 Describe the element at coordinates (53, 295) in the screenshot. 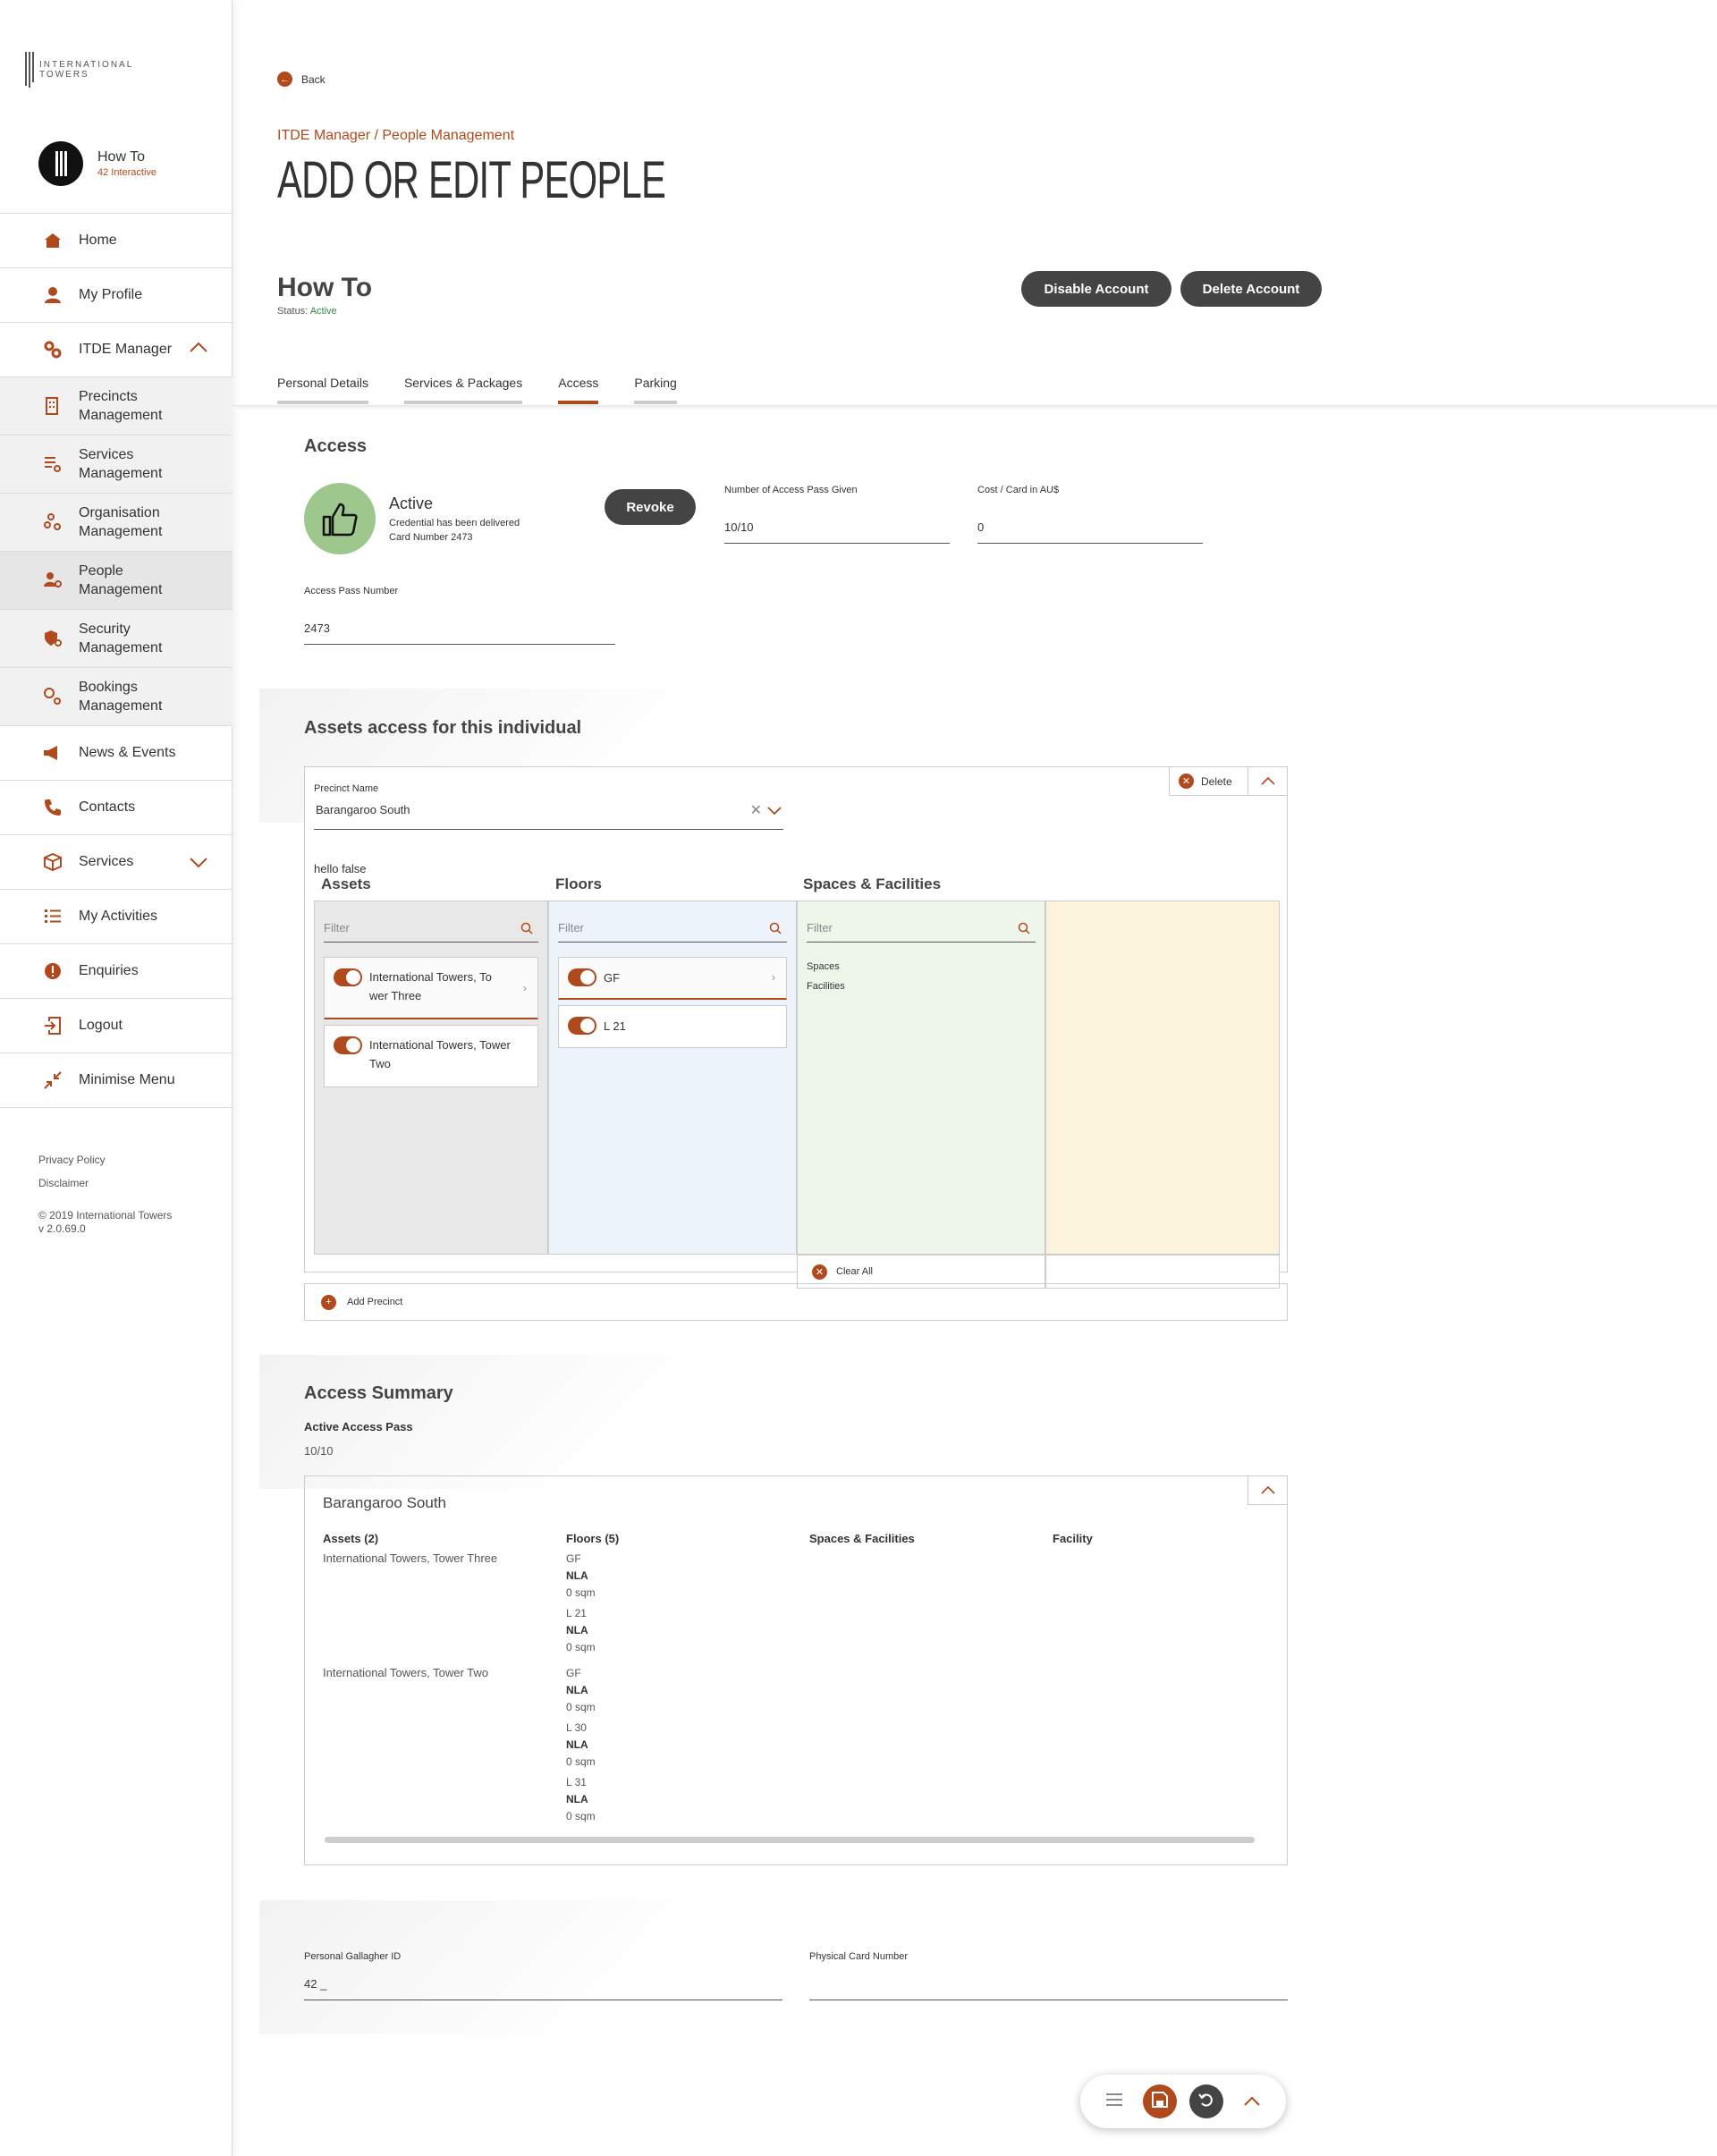

I see `person-icon` at that location.